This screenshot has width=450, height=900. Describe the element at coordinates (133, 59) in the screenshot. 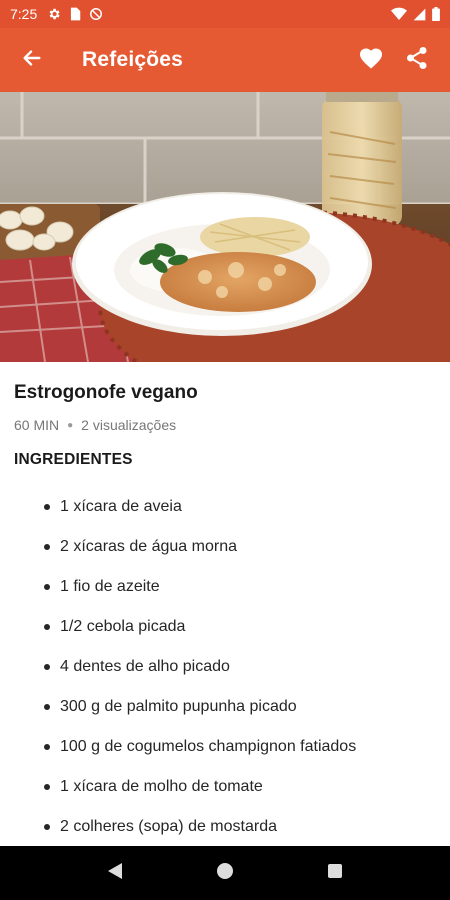

I see `page-title: Refeições` at that location.